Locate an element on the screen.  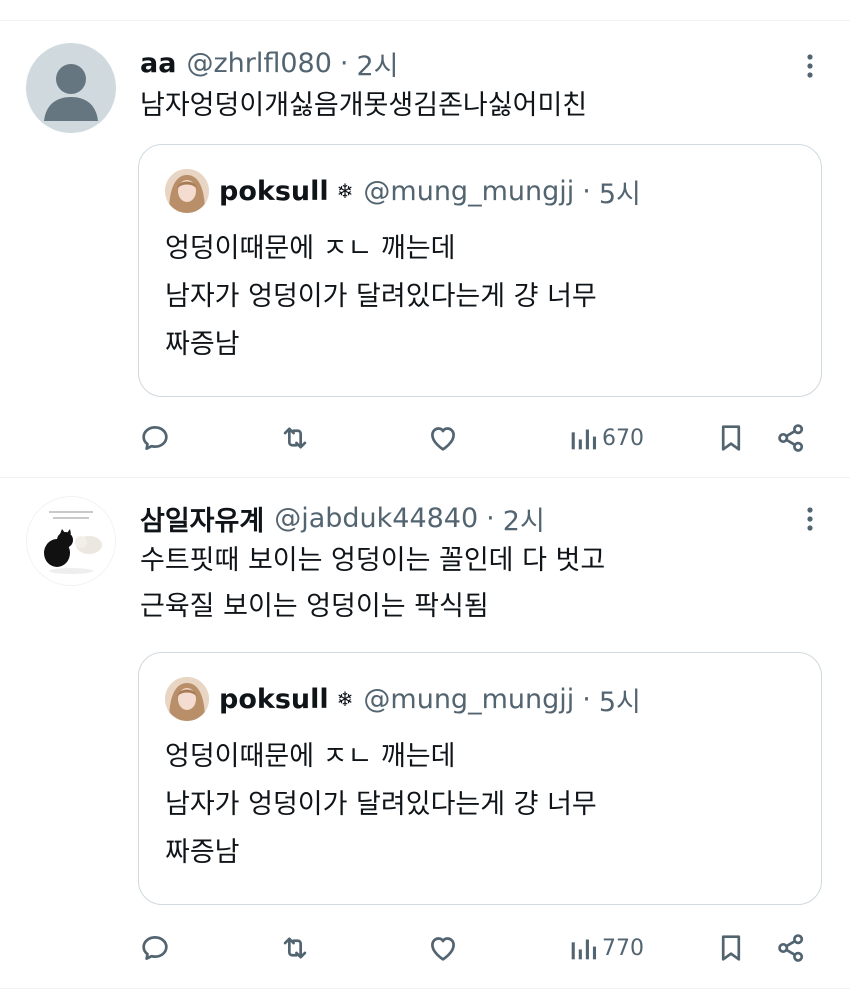
top-edge is located at coordinates (425, 10).